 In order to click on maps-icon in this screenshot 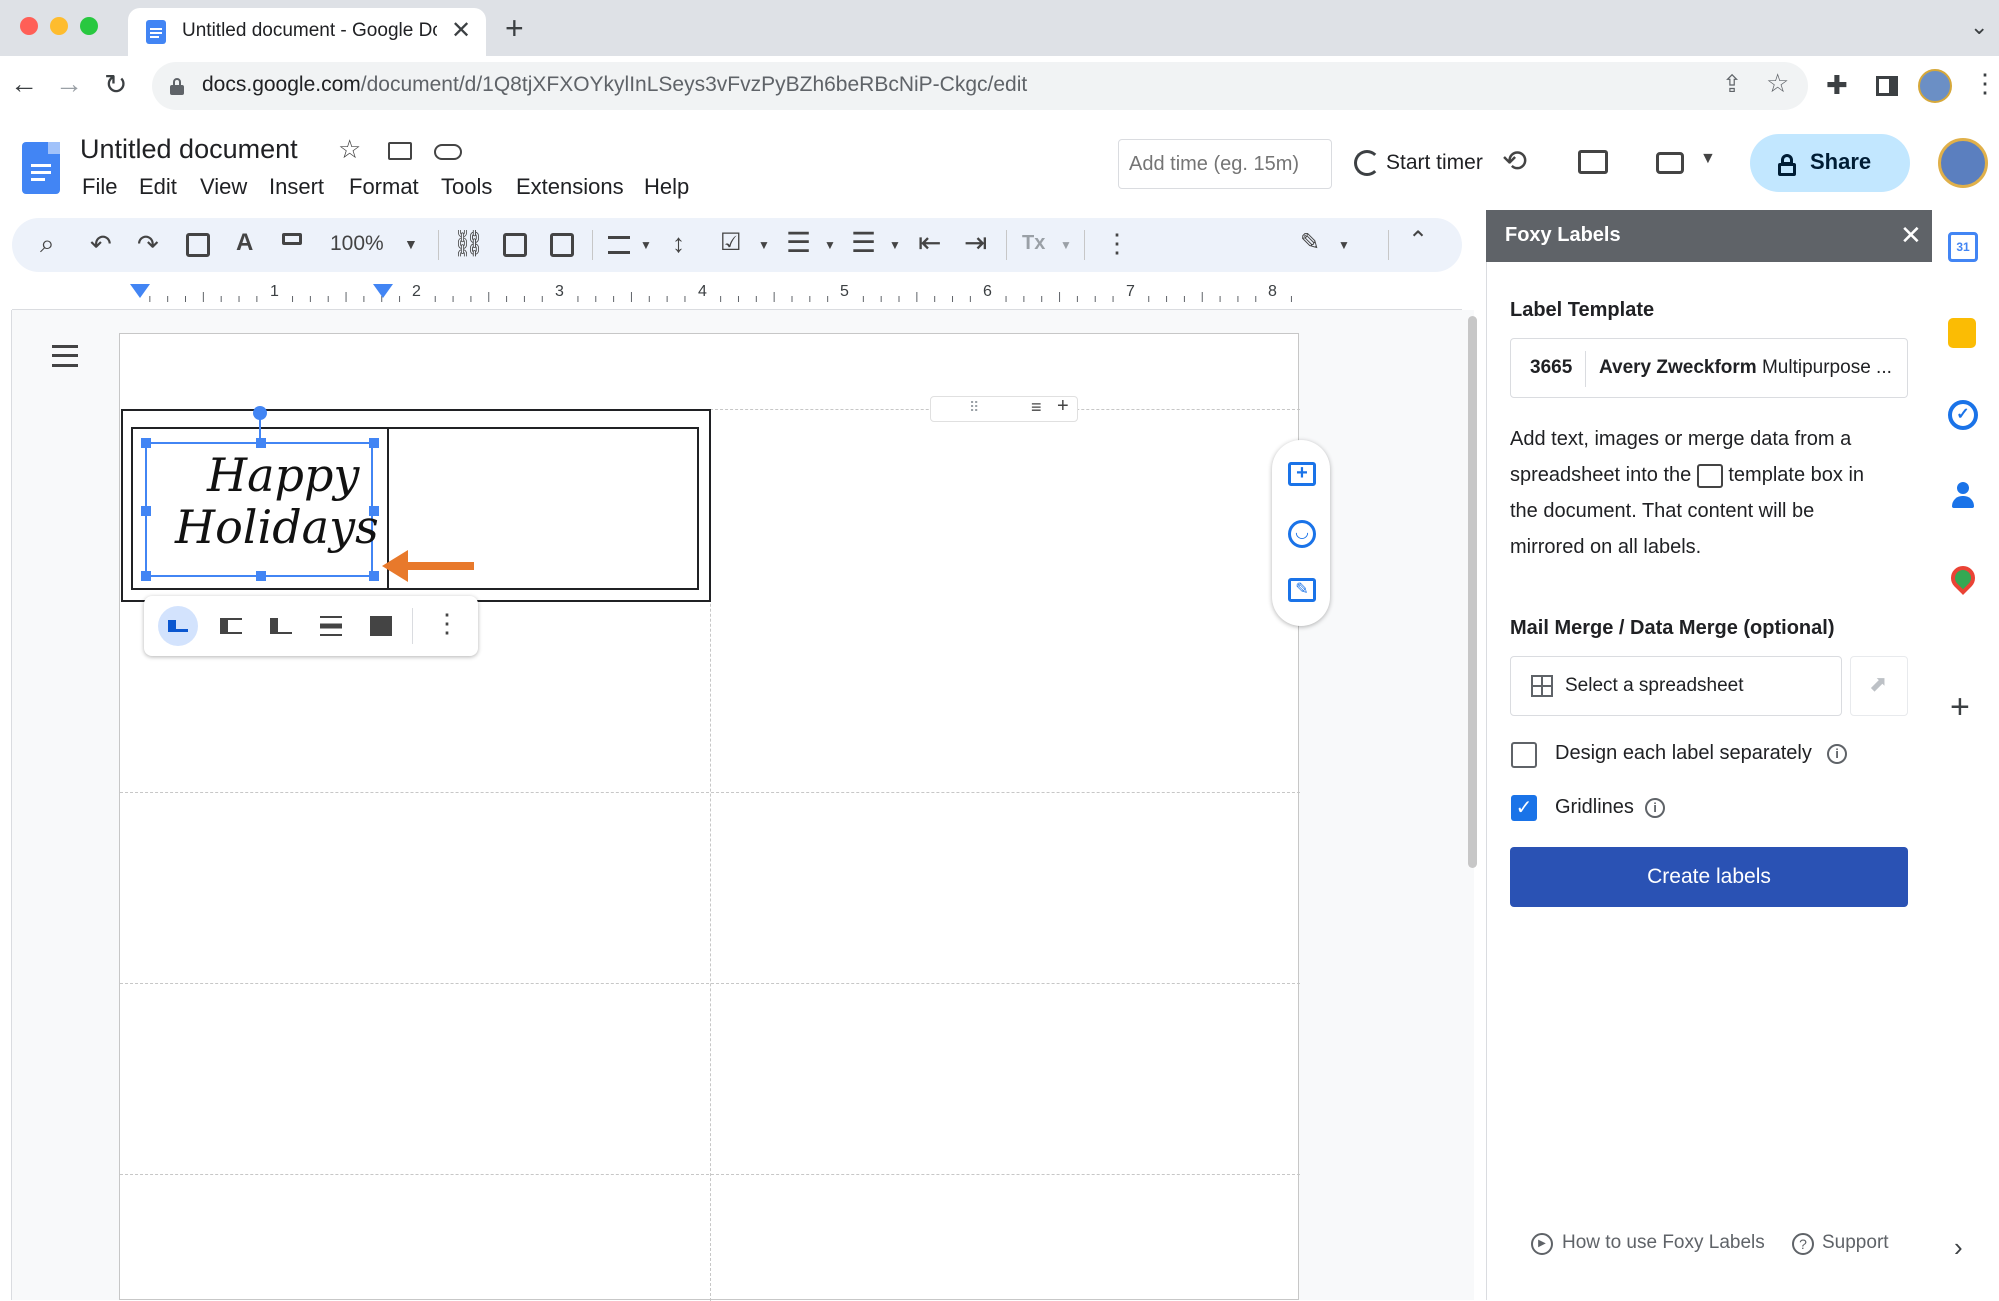, I will do `click(1963, 578)`.